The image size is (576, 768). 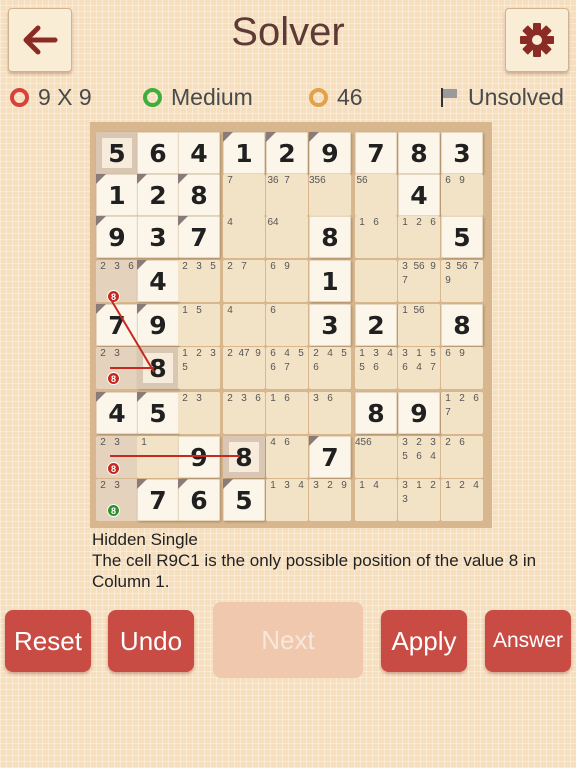 I want to click on grid-size-indicator: 9 X 9, so click(x=51, y=97).